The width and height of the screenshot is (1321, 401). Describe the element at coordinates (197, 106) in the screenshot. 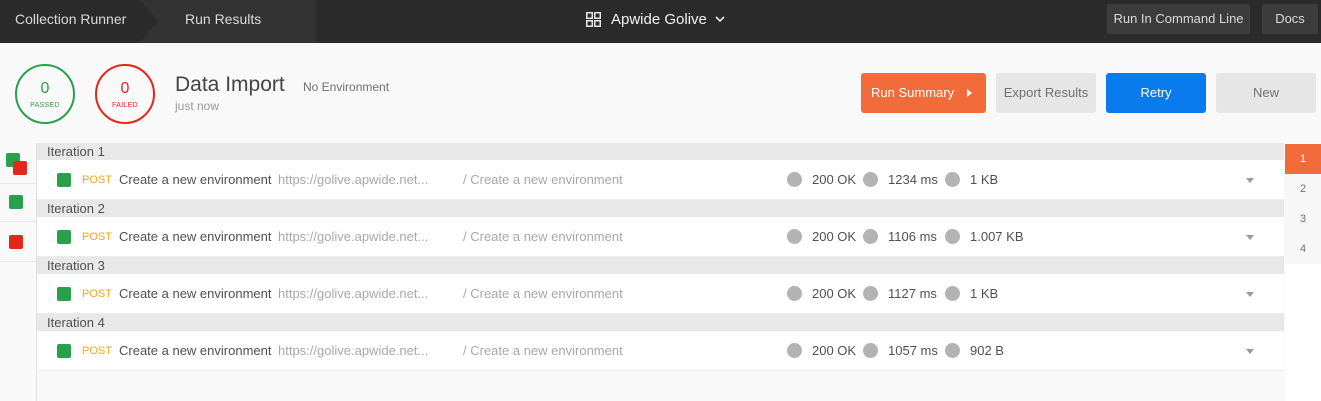

I see `run-timestamp: just now` at that location.